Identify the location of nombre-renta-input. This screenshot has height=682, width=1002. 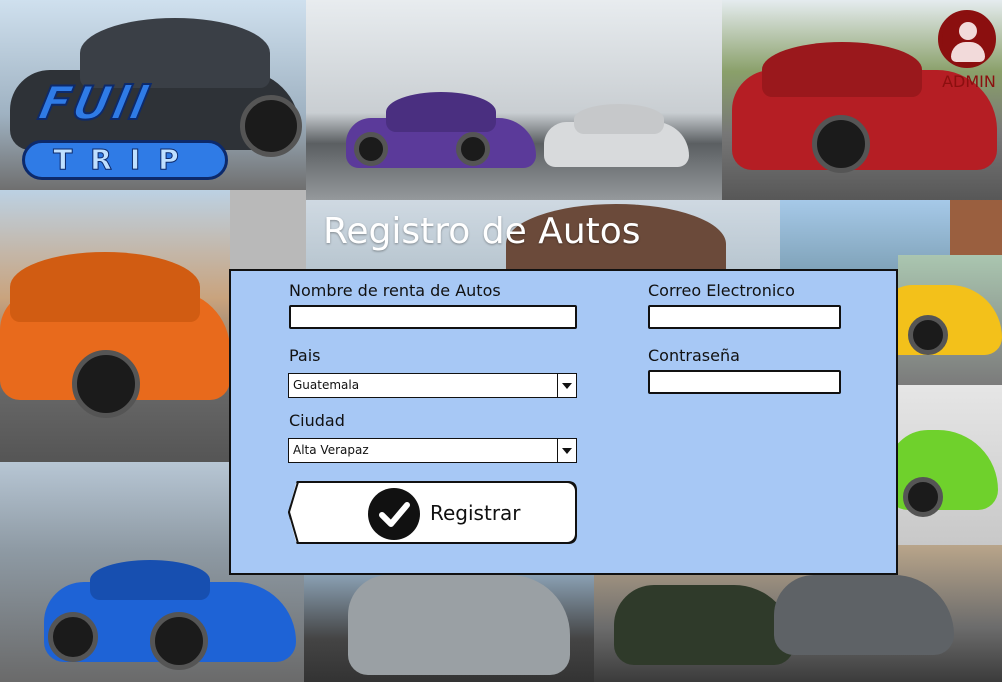
(433, 317).